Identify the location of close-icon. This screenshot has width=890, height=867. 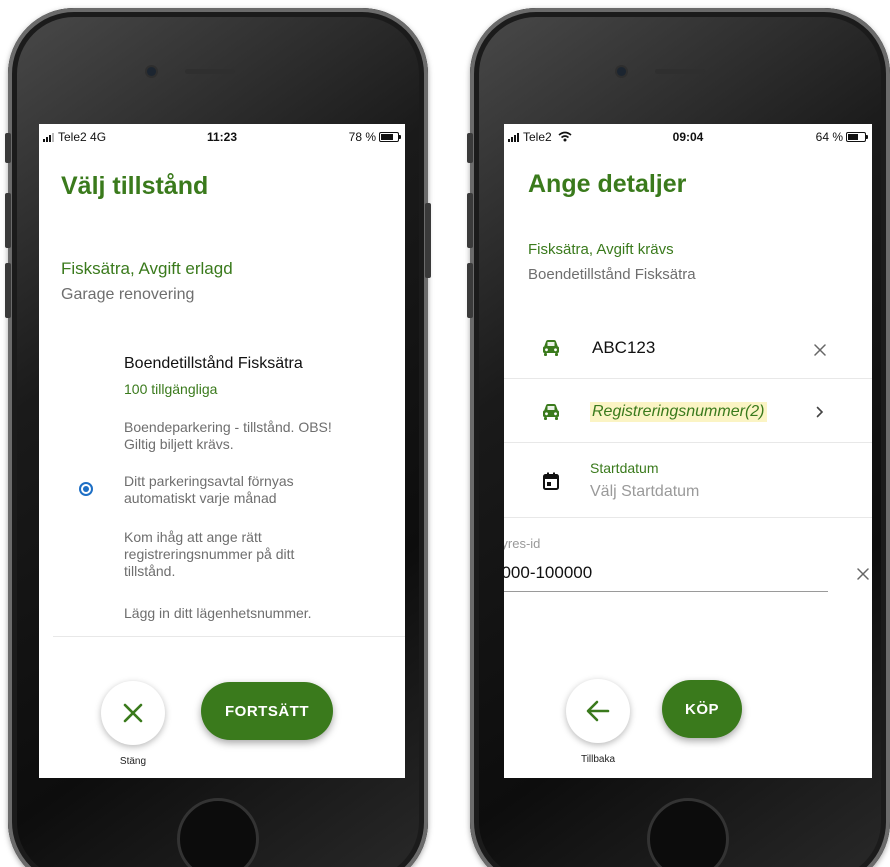
(133, 713).